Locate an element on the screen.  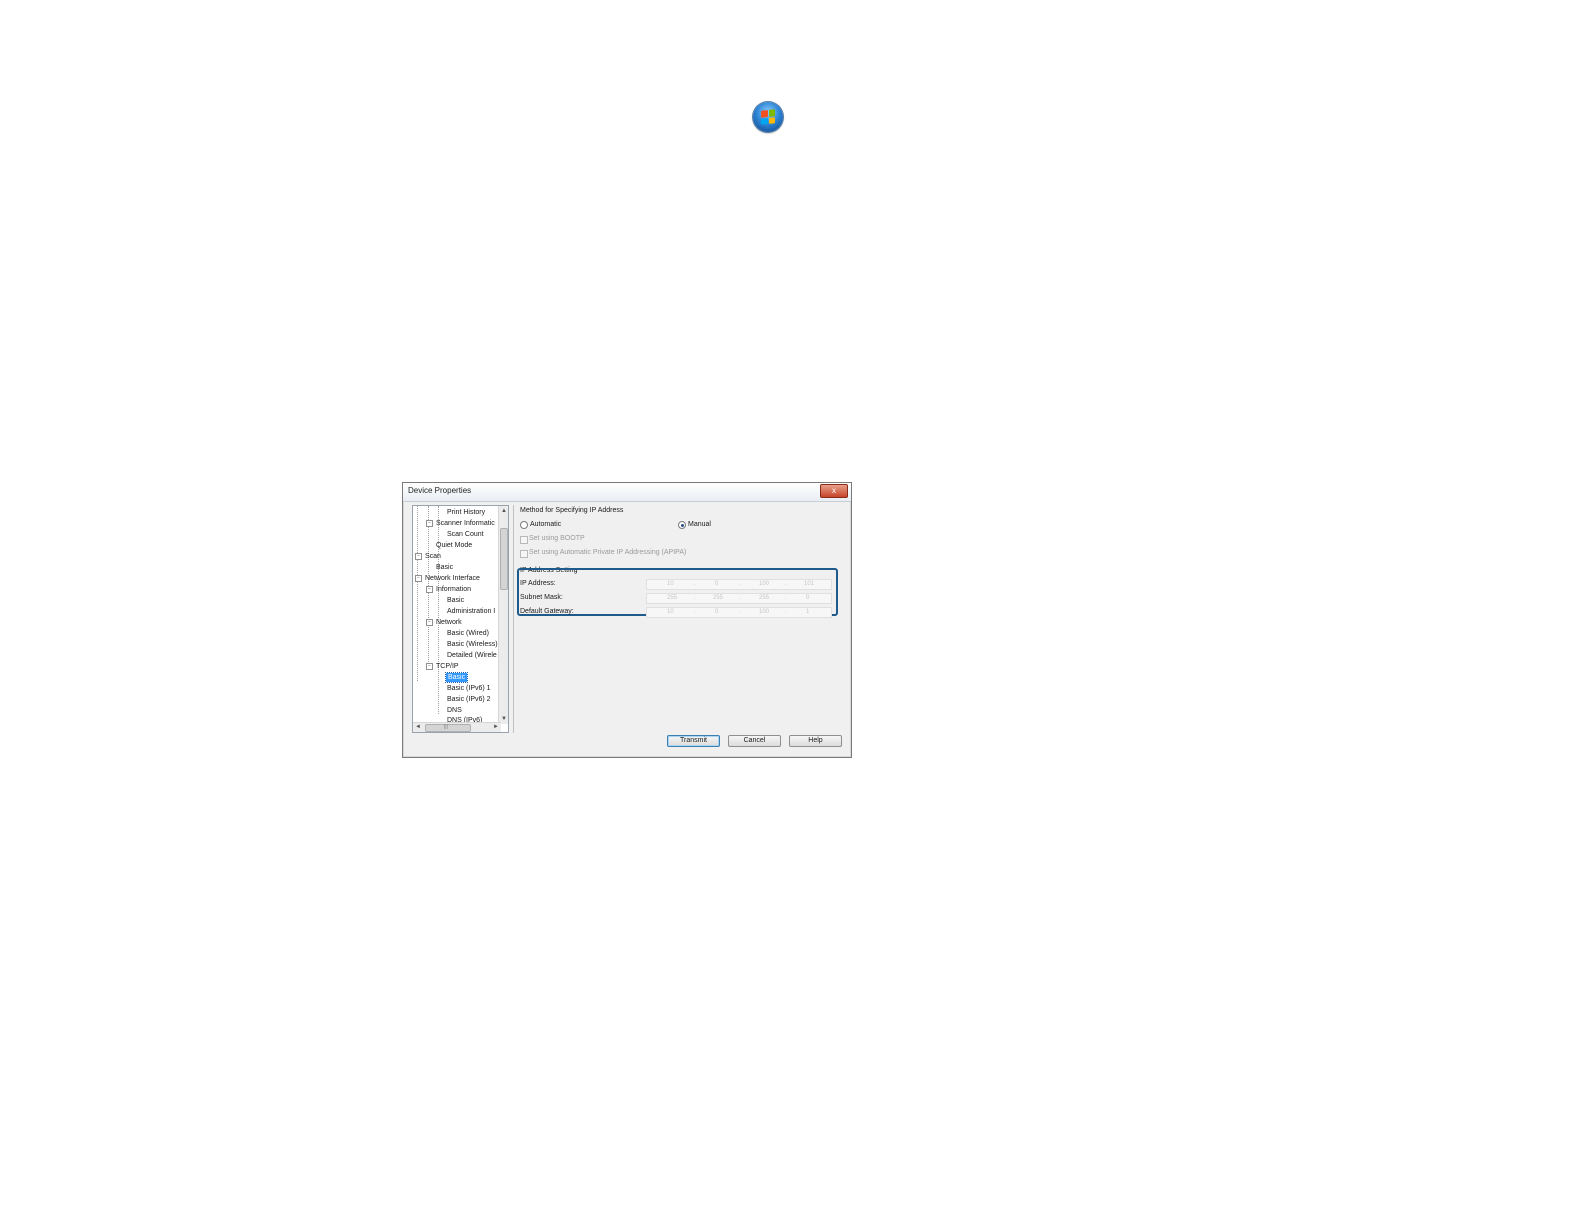
tree-item-tcpip-basic: Basic is located at coordinates (456, 677).